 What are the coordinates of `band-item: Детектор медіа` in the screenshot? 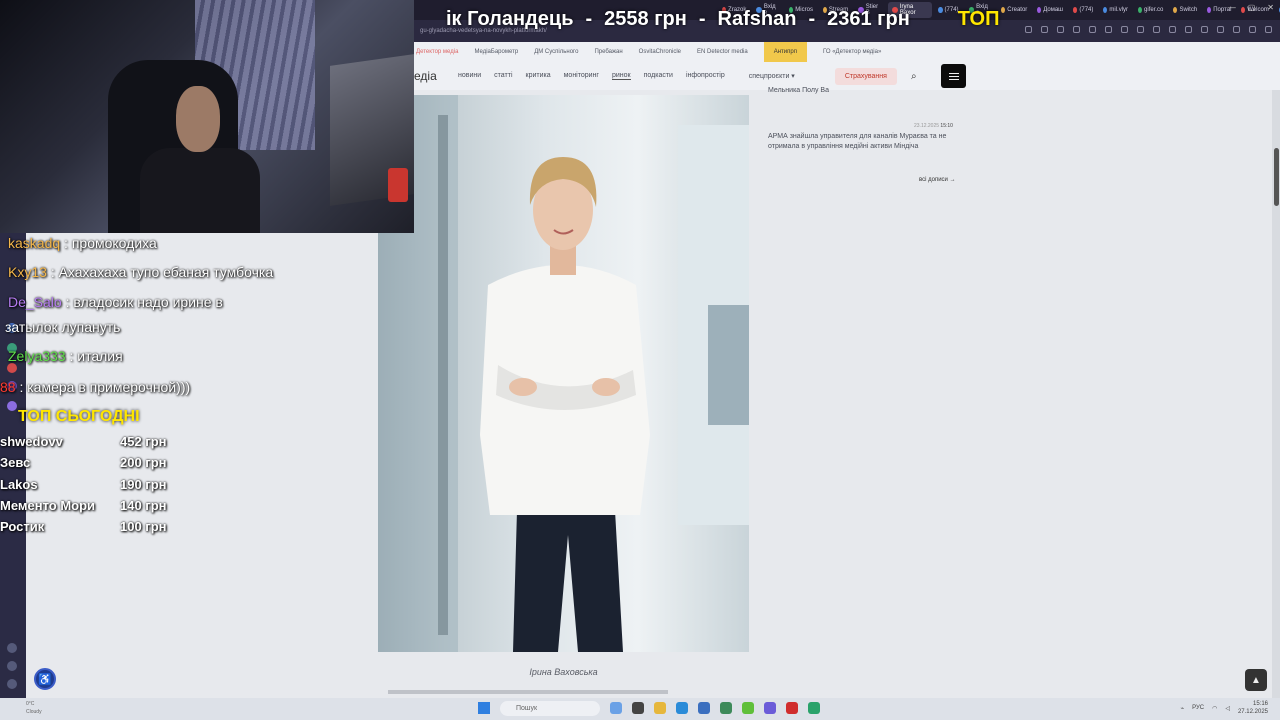 It's located at (437, 52).